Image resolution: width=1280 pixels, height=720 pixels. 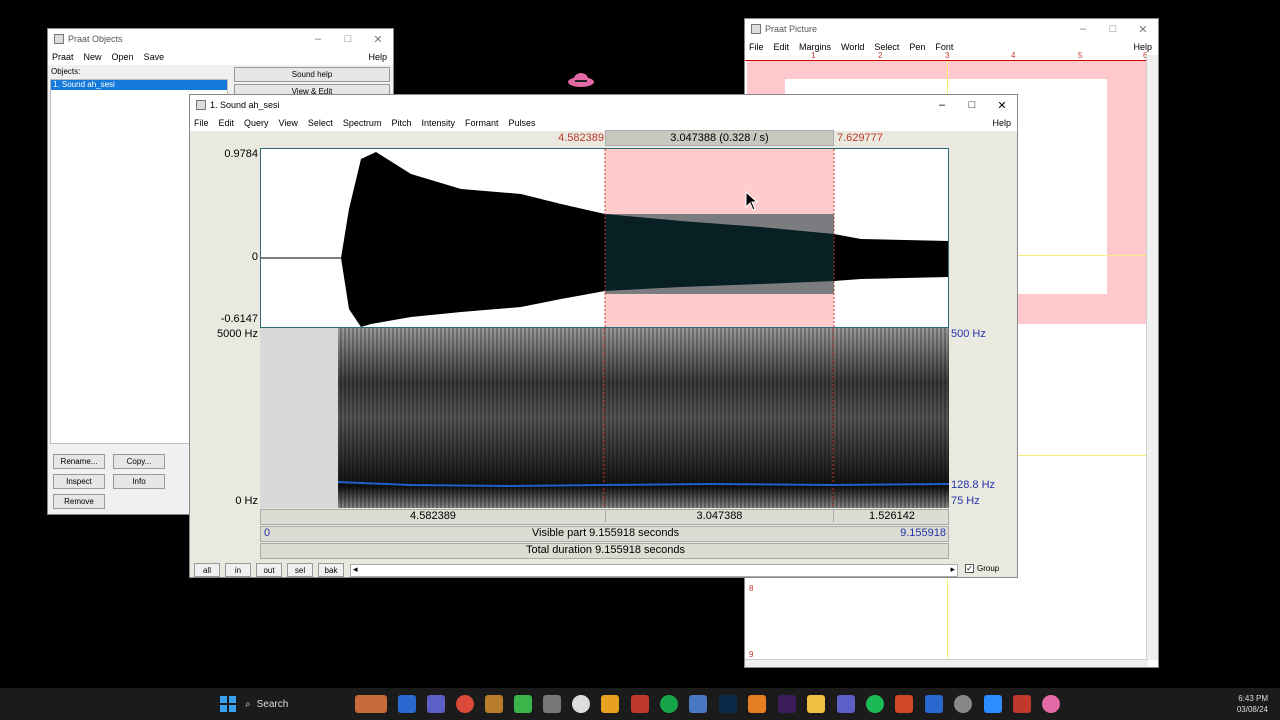 What do you see at coordinates (946, 663) in the screenshot?
I see `horizontal-scrollbar` at bounding box center [946, 663].